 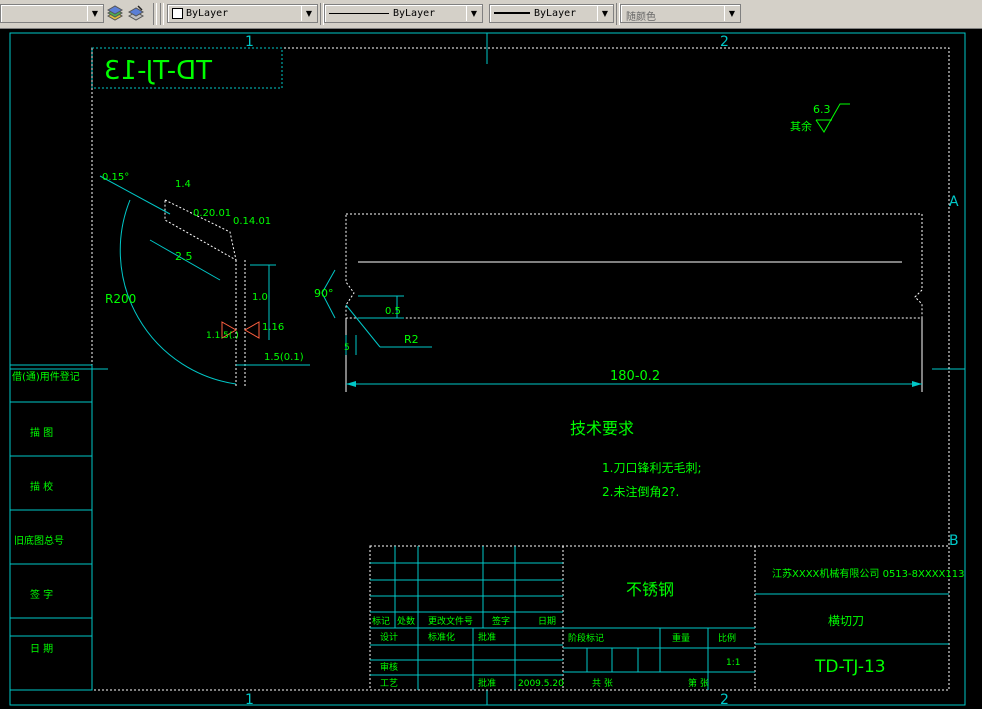 I want to click on row-header: 处数, so click(x=406, y=621).